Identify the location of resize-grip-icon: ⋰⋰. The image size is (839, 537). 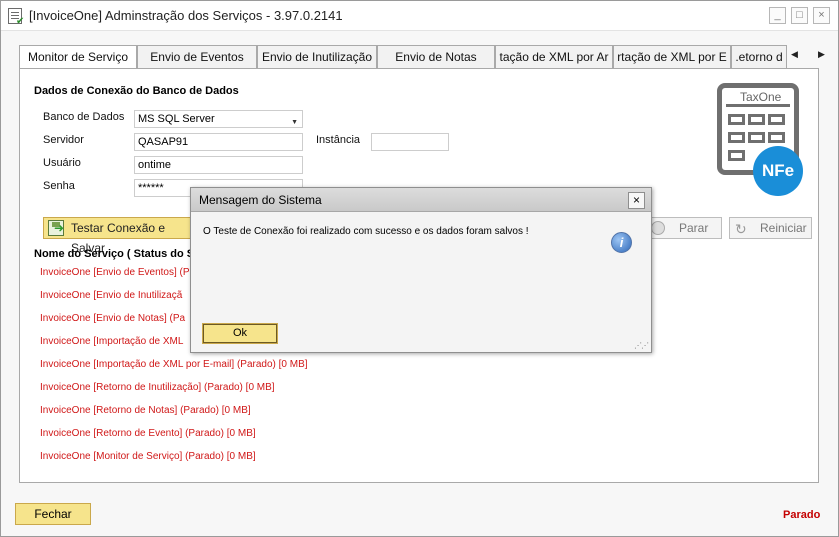
(641, 345).